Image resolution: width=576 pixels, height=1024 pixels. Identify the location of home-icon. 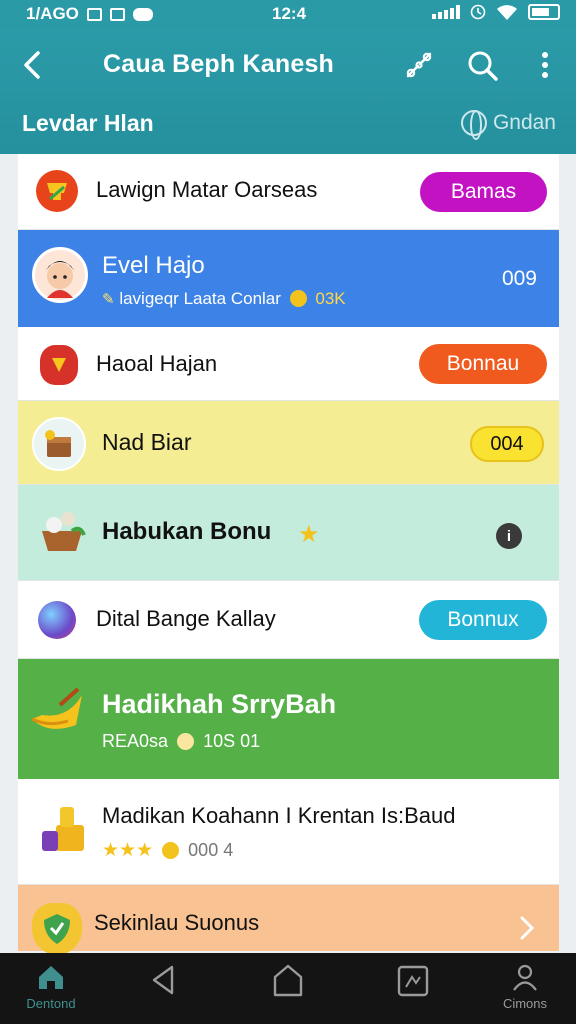
(51, 977).